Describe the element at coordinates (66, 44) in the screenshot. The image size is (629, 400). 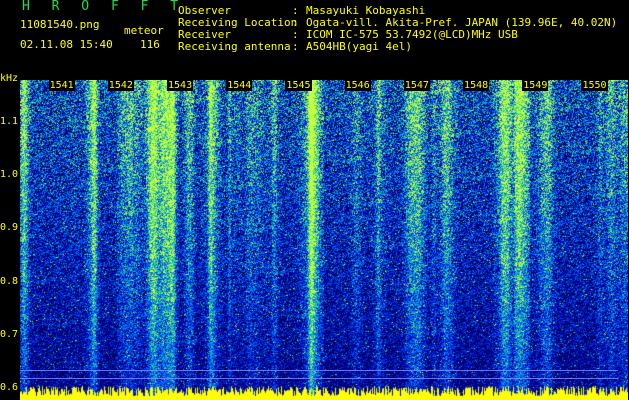
I see `datetime: 02.11.08 15:40` at that location.